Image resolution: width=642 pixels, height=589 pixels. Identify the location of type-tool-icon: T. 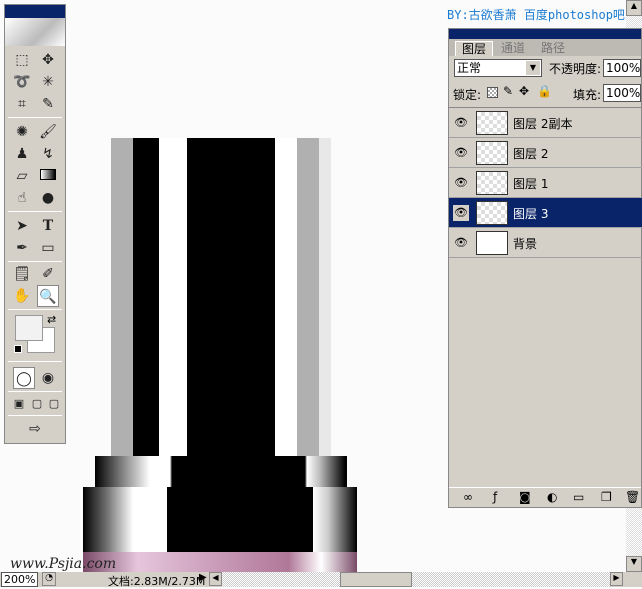
(48, 226).